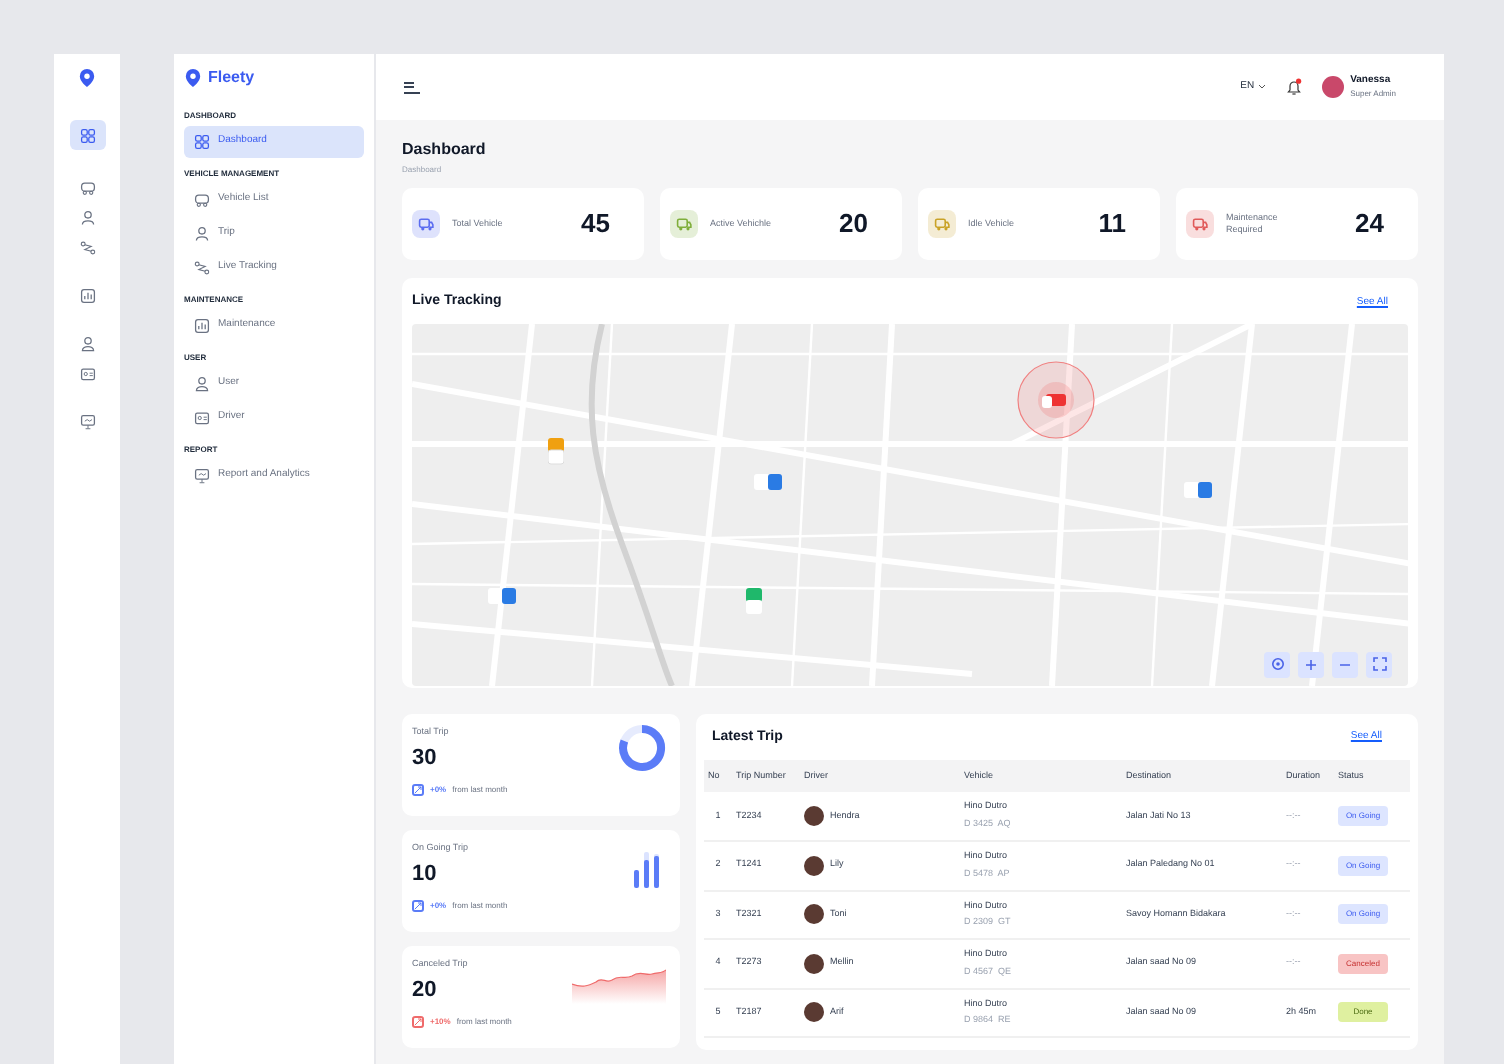  What do you see at coordinates (619, 985) in the screenshot?
I see `area-chart-drawing` at bounding box center [619, 985].